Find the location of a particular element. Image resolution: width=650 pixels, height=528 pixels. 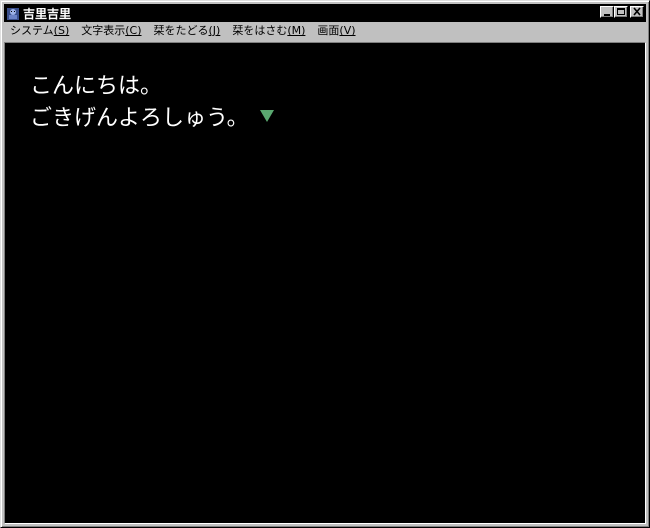

maximize-button is located at coordinates (621, 12).